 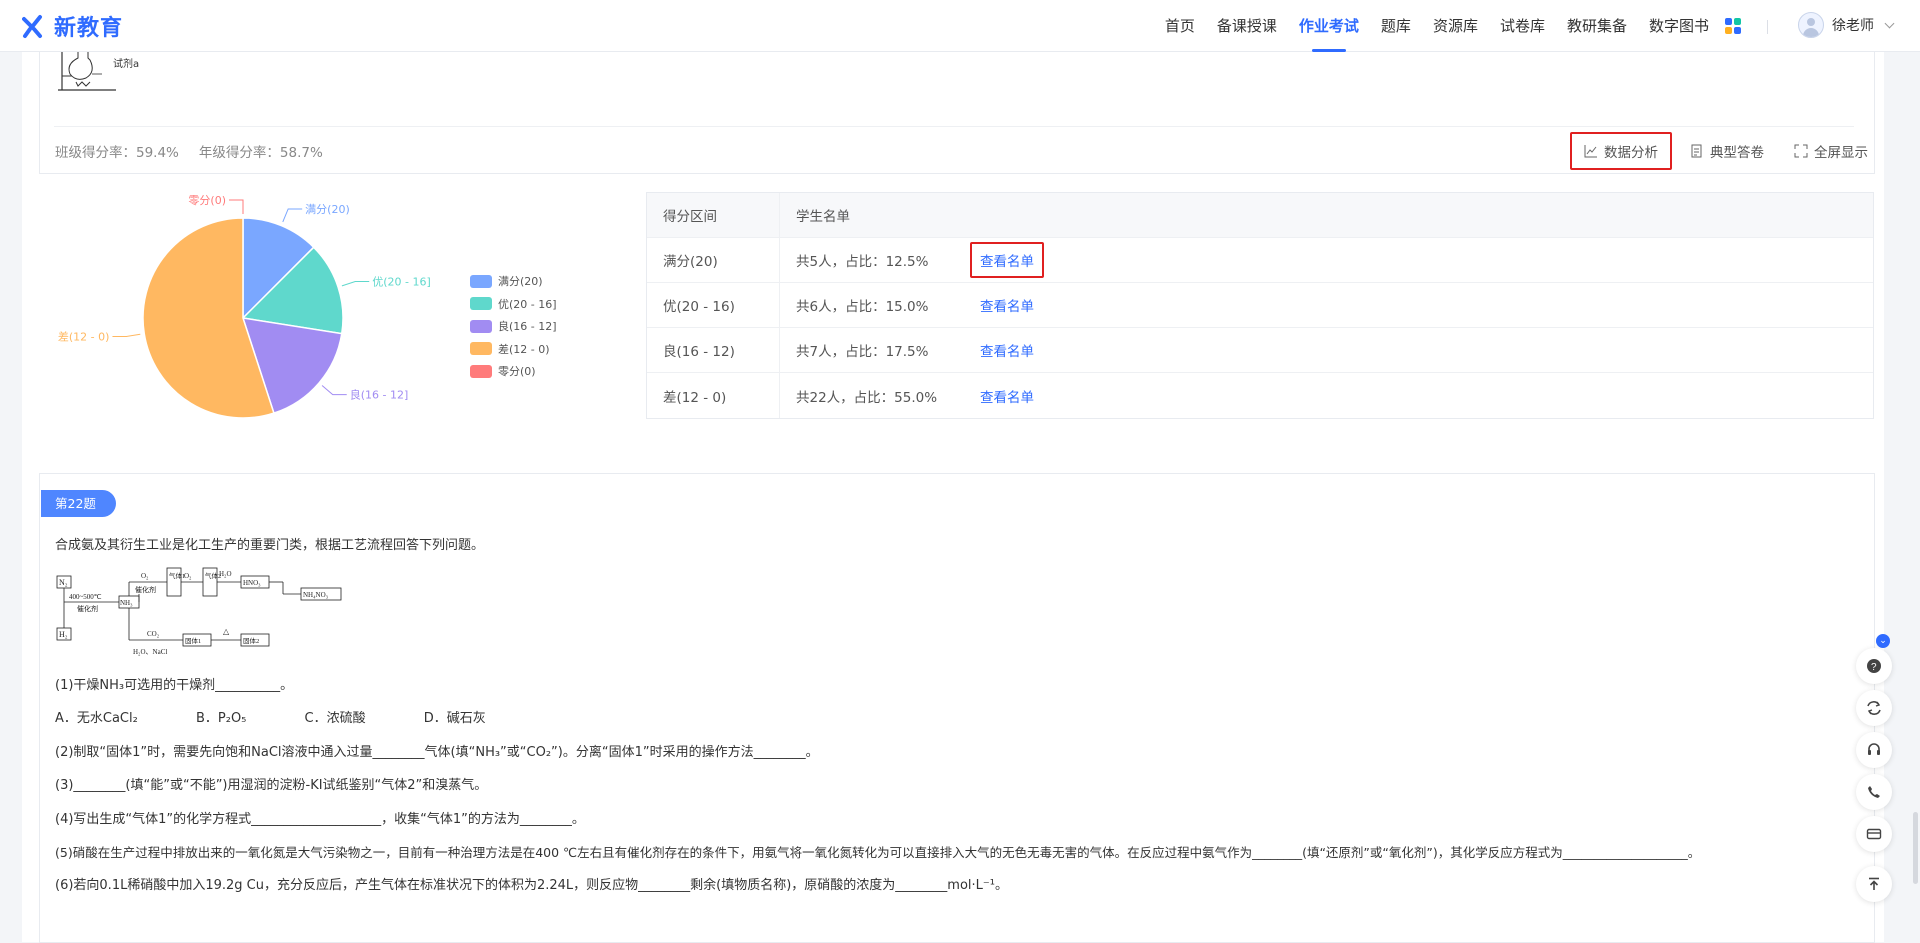 I want to click on table-header-row: 得分区间 学生名单, so click(x=1260, y=215).